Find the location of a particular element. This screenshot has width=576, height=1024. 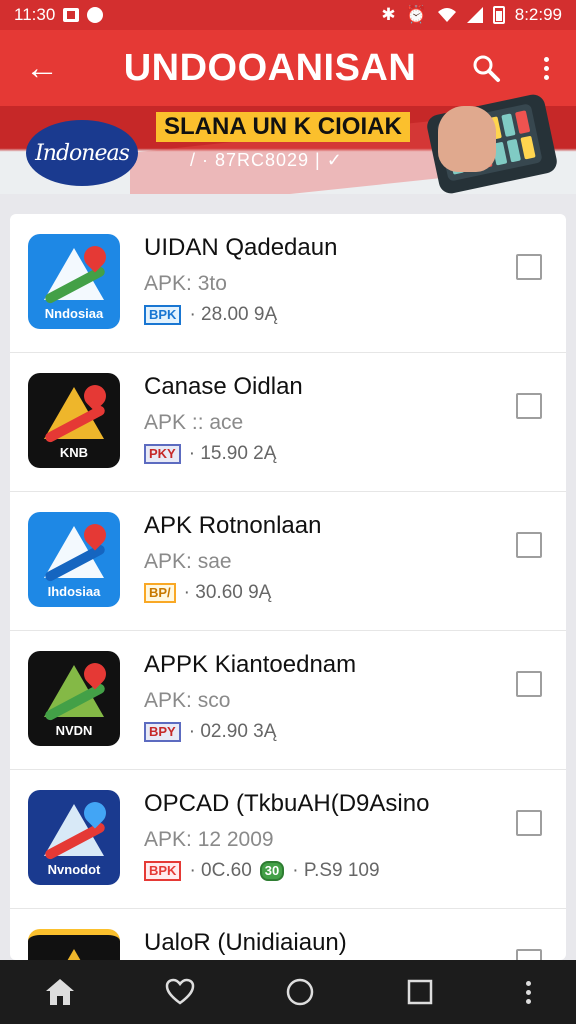

app-icon-label: NVDN is located at coordinates (74, 730).